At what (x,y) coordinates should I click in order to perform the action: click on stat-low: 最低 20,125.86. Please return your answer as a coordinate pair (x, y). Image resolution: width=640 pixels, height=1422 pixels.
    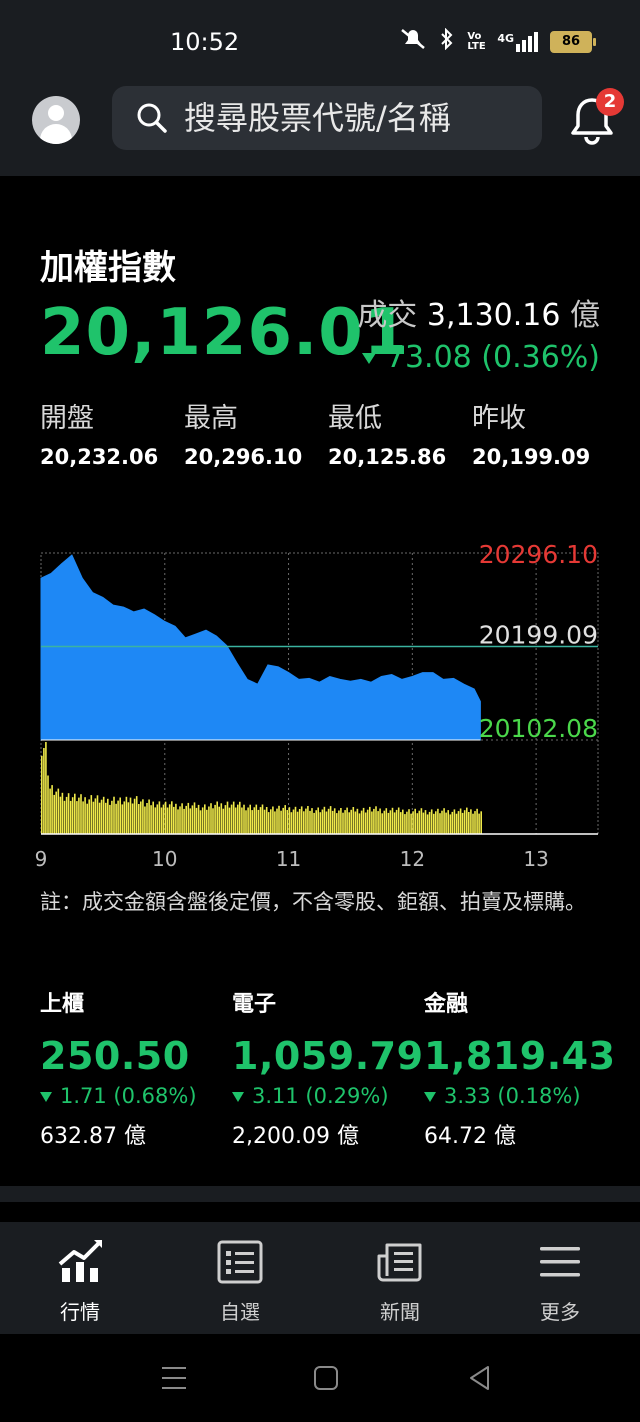
    Looking at the image, I should click on (398, 432).